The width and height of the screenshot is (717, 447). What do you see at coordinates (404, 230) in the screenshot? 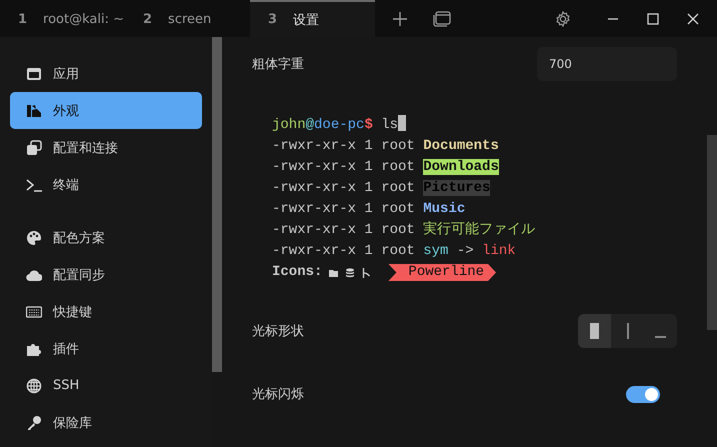
I see `listing-line: -rwxr-xr-x 1 root 実行可能ファイル` at bounding box center [404, 230].